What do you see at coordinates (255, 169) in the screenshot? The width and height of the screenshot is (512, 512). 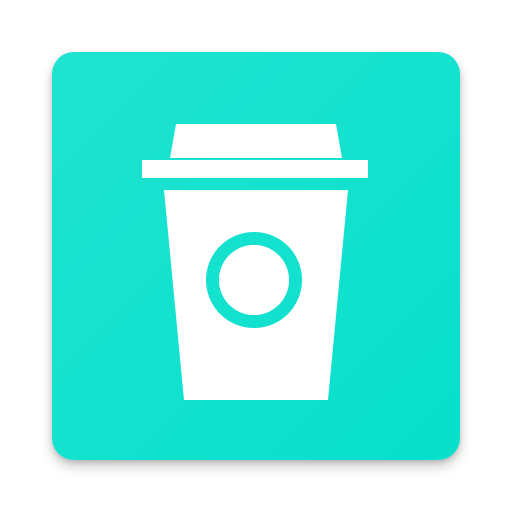 I see `cup-lid-rim` at bounding box center [255, 169].